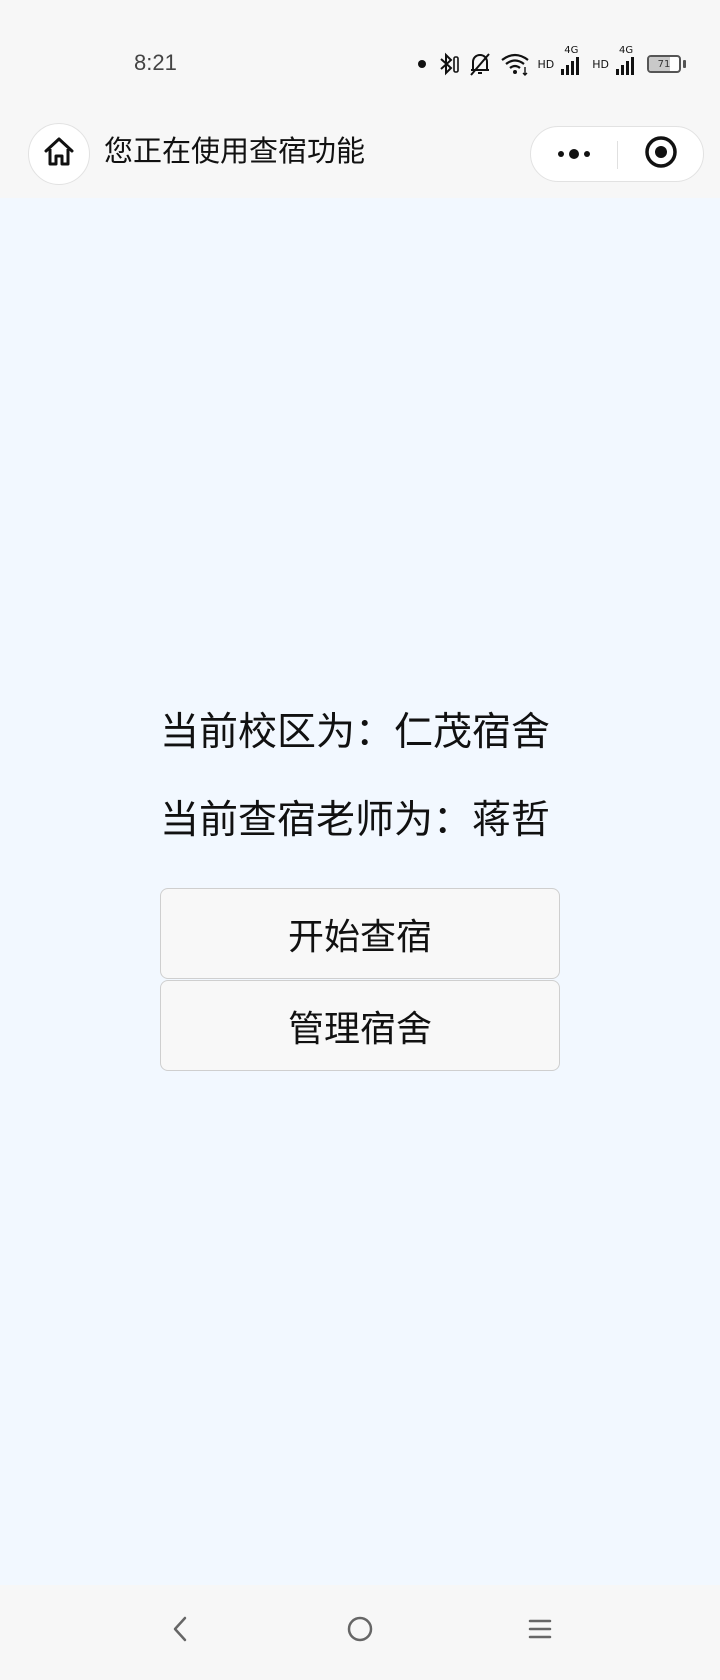 Image resolution: width=720 pixels, height=1680 pixels. I want to click on mini-program-capsule, so click(617, 154).